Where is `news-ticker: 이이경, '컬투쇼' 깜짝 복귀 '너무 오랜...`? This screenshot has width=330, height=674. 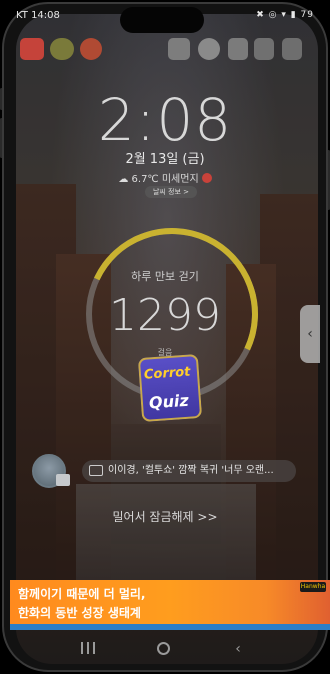
news-ticker: 이이경, '컬투쇼' 깜짝 복귀 '너무 오랜... is located at coordinates (189, 471).